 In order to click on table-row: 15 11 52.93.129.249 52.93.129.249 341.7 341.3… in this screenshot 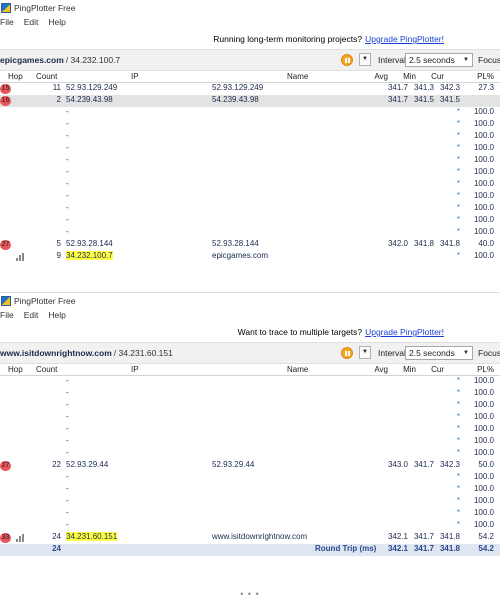, I will do `click(250, 89)`.